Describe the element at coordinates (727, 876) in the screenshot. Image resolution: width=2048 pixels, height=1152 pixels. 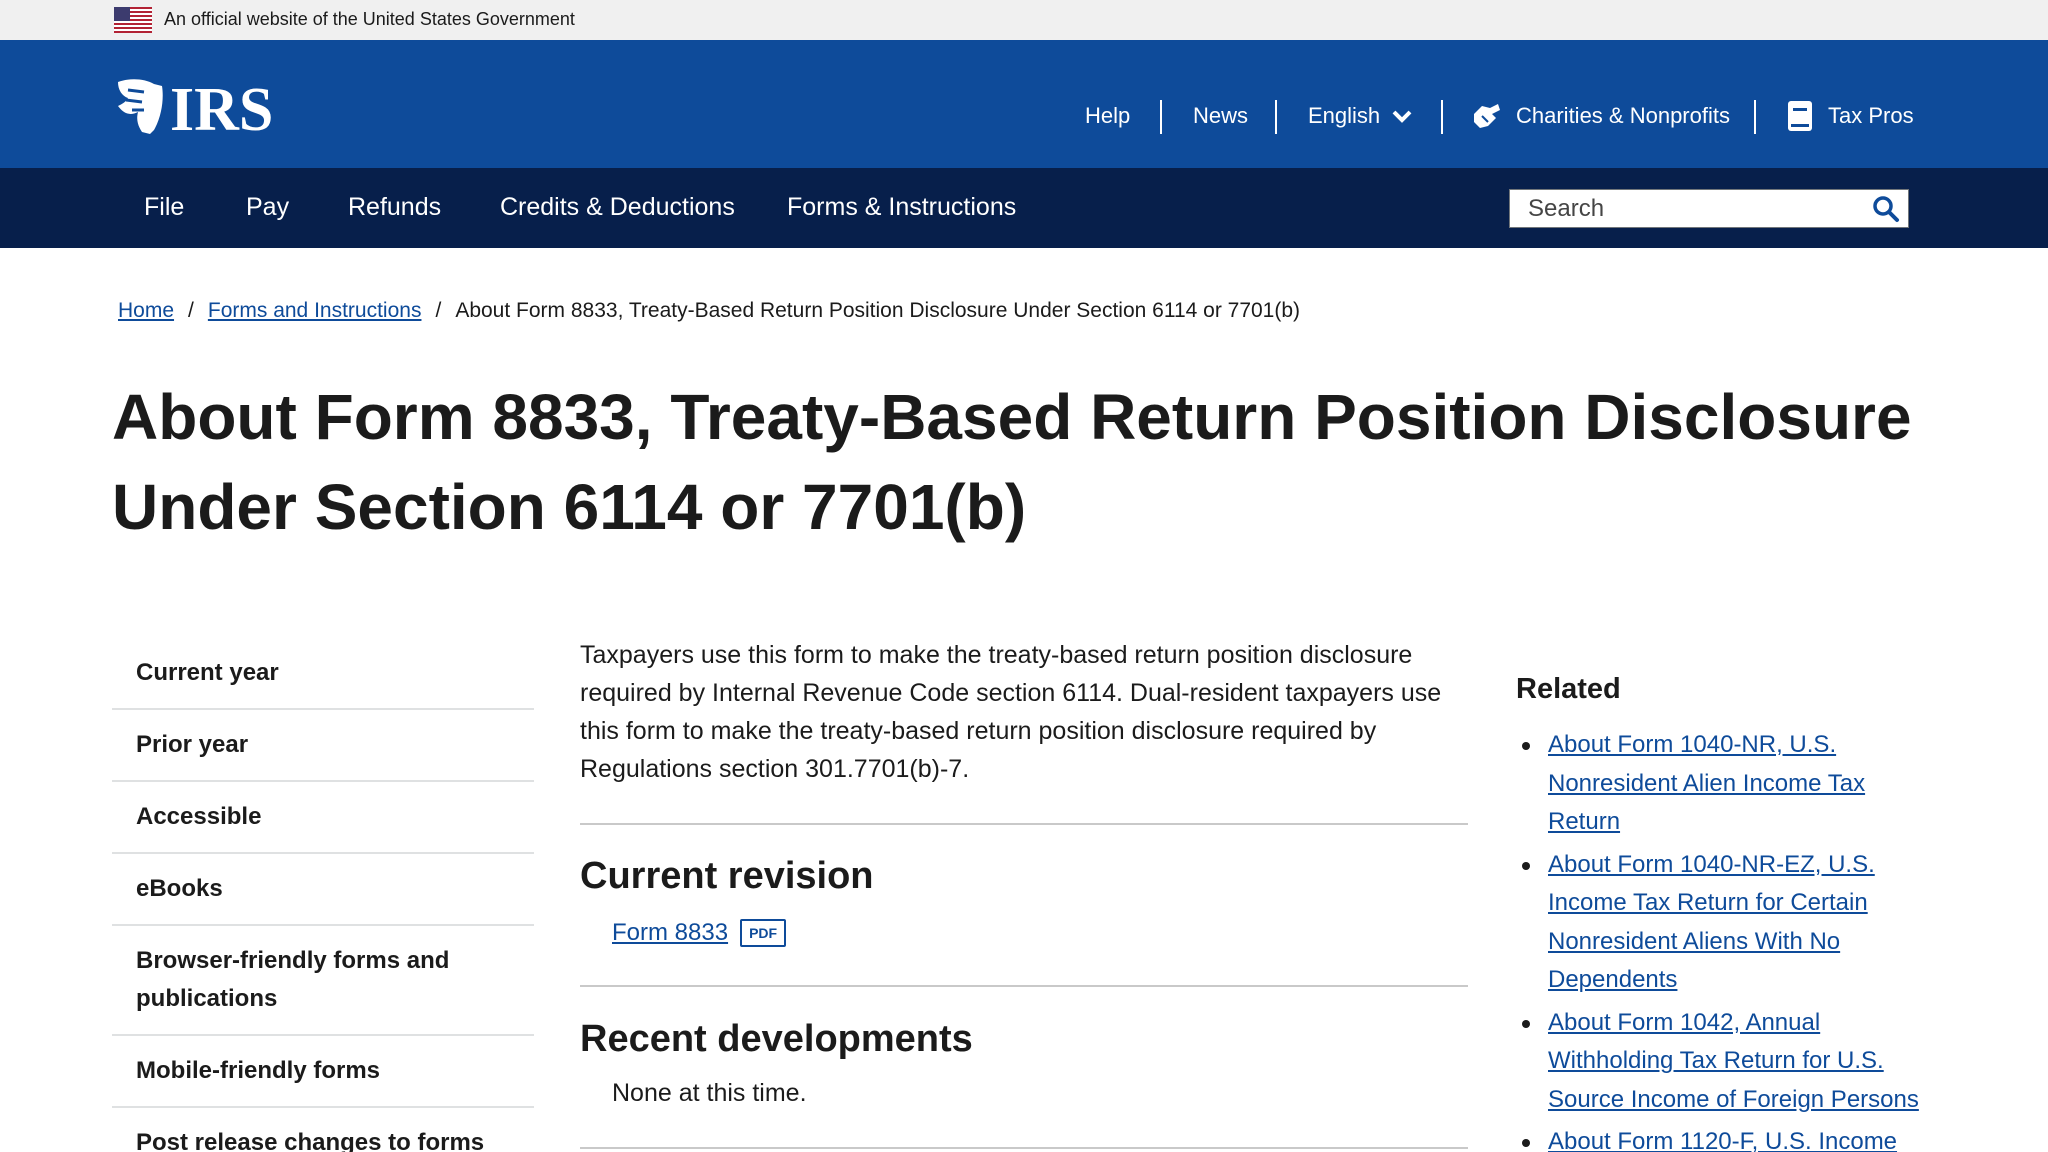
I see `current-revision-heading: Current revision` at that location.